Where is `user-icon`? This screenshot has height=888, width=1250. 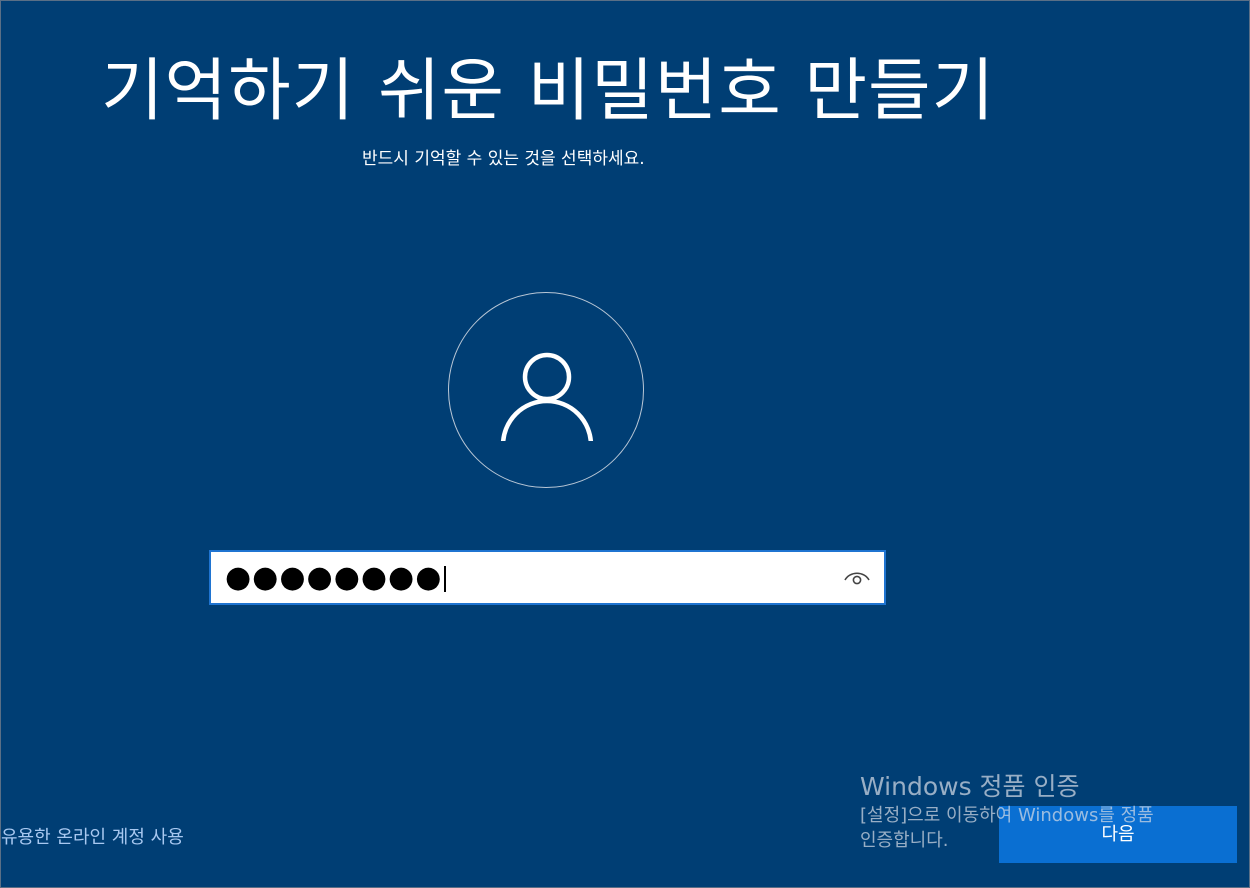
user-icon is located at coordinates (547, 396).